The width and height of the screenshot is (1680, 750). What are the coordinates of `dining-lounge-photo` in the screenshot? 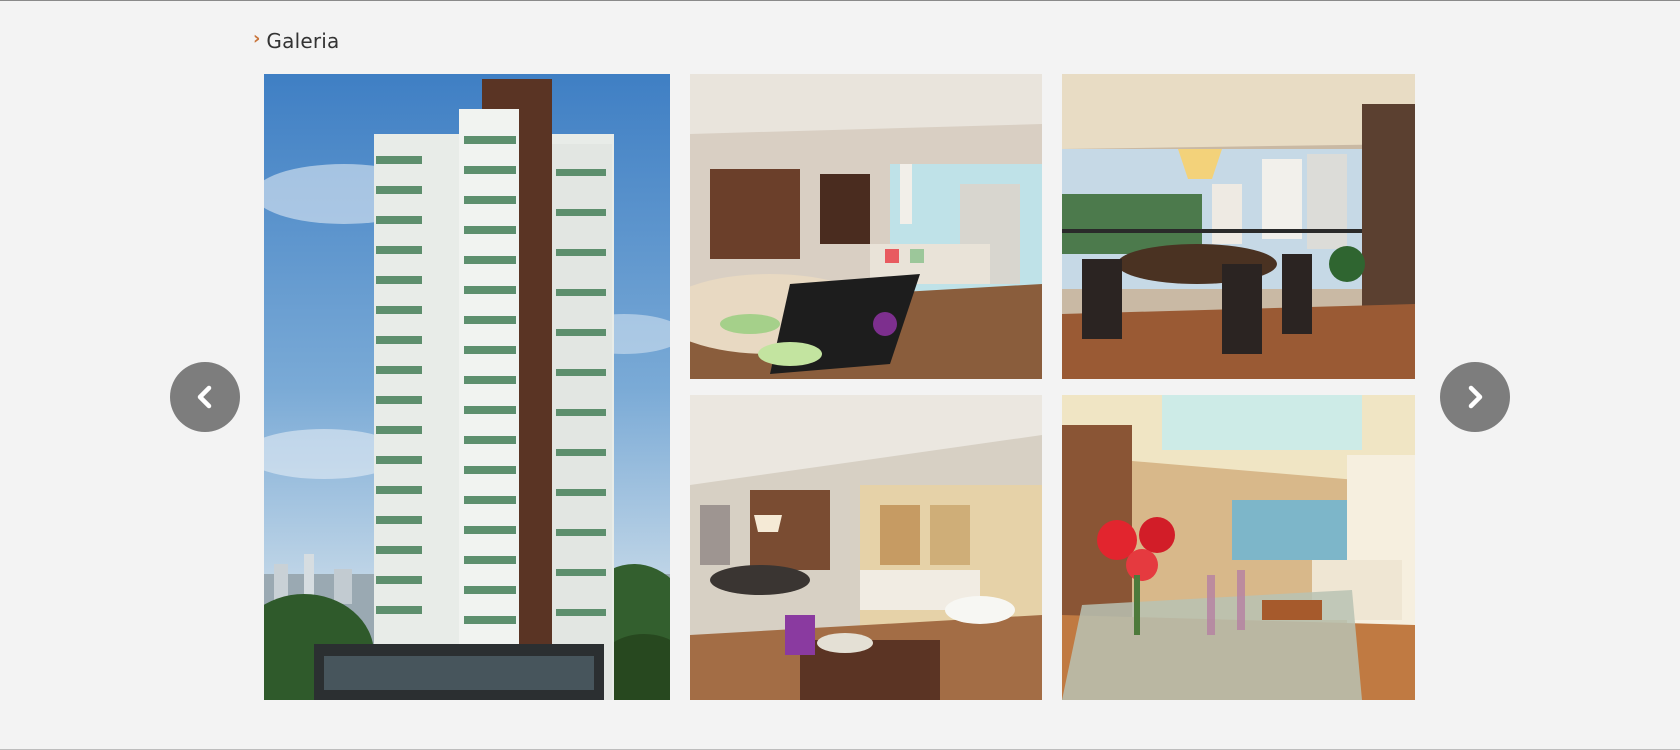 It's located at (866, 547).